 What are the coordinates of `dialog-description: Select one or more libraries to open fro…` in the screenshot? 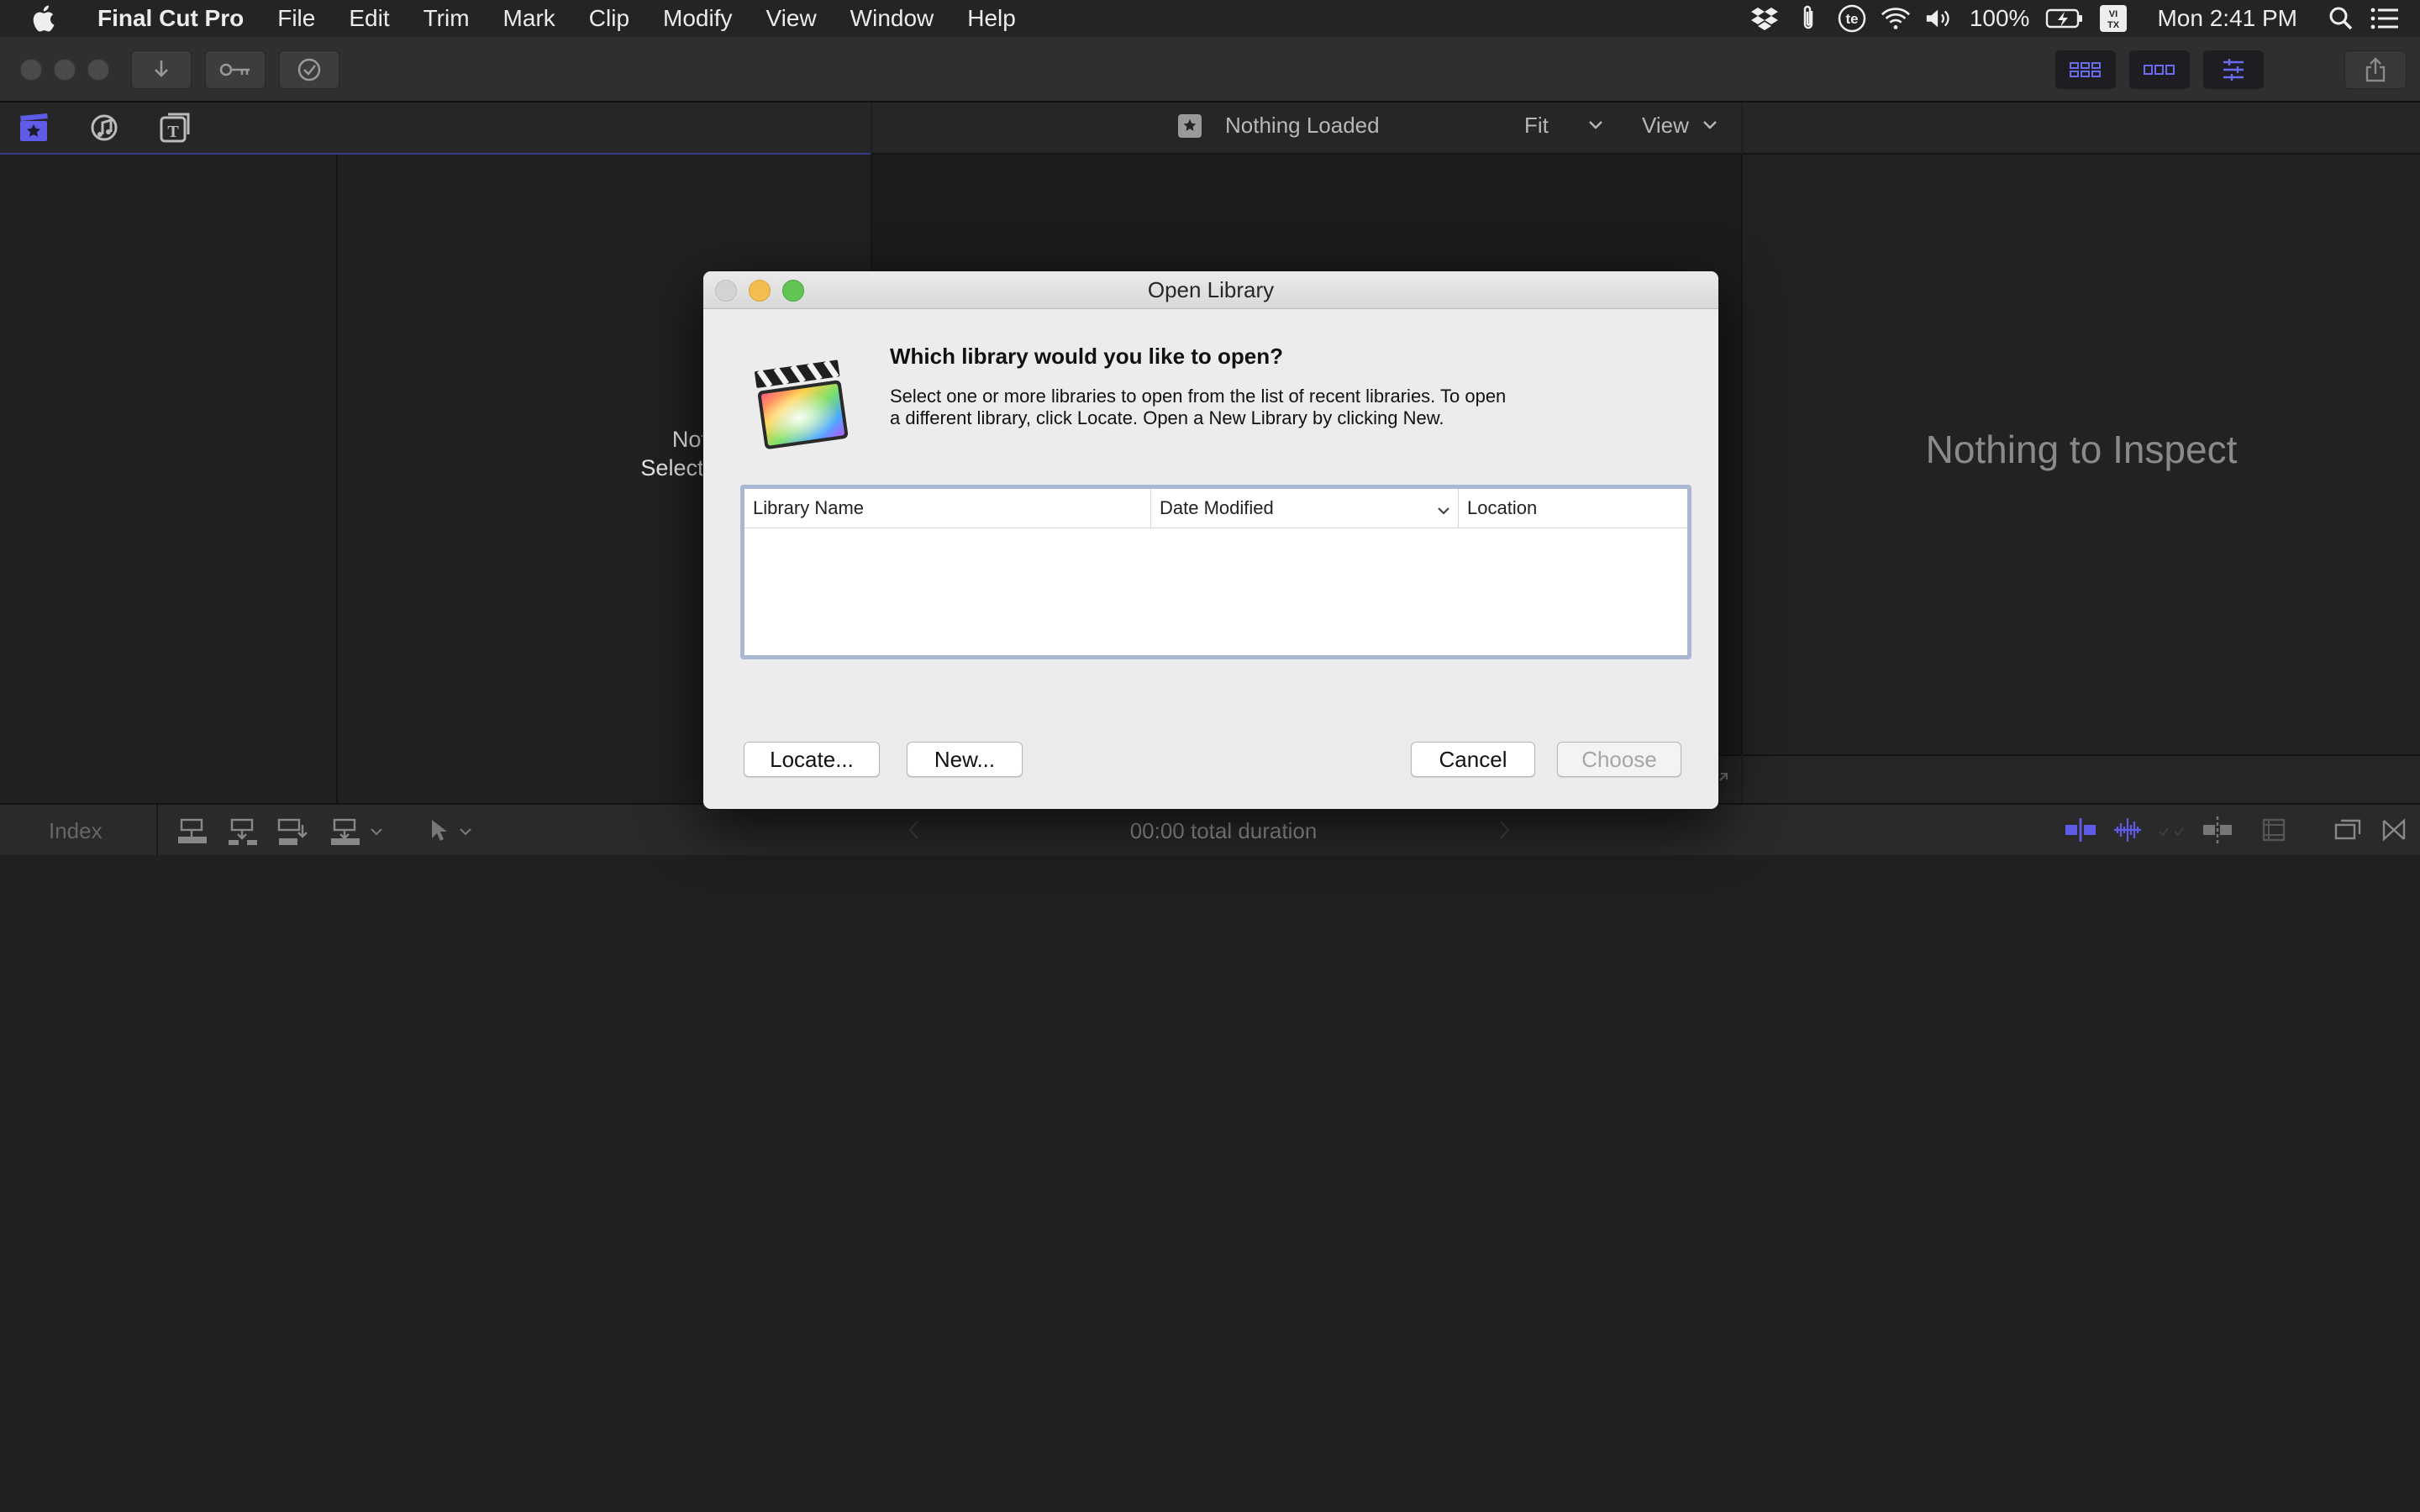 It's located at (1251, 407).